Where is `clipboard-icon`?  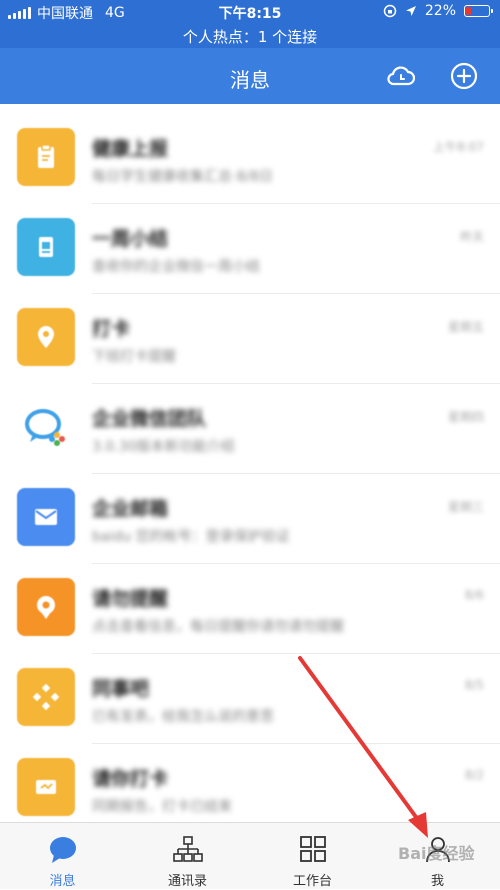
clipboard-icon is located at coordinates (46, 157).